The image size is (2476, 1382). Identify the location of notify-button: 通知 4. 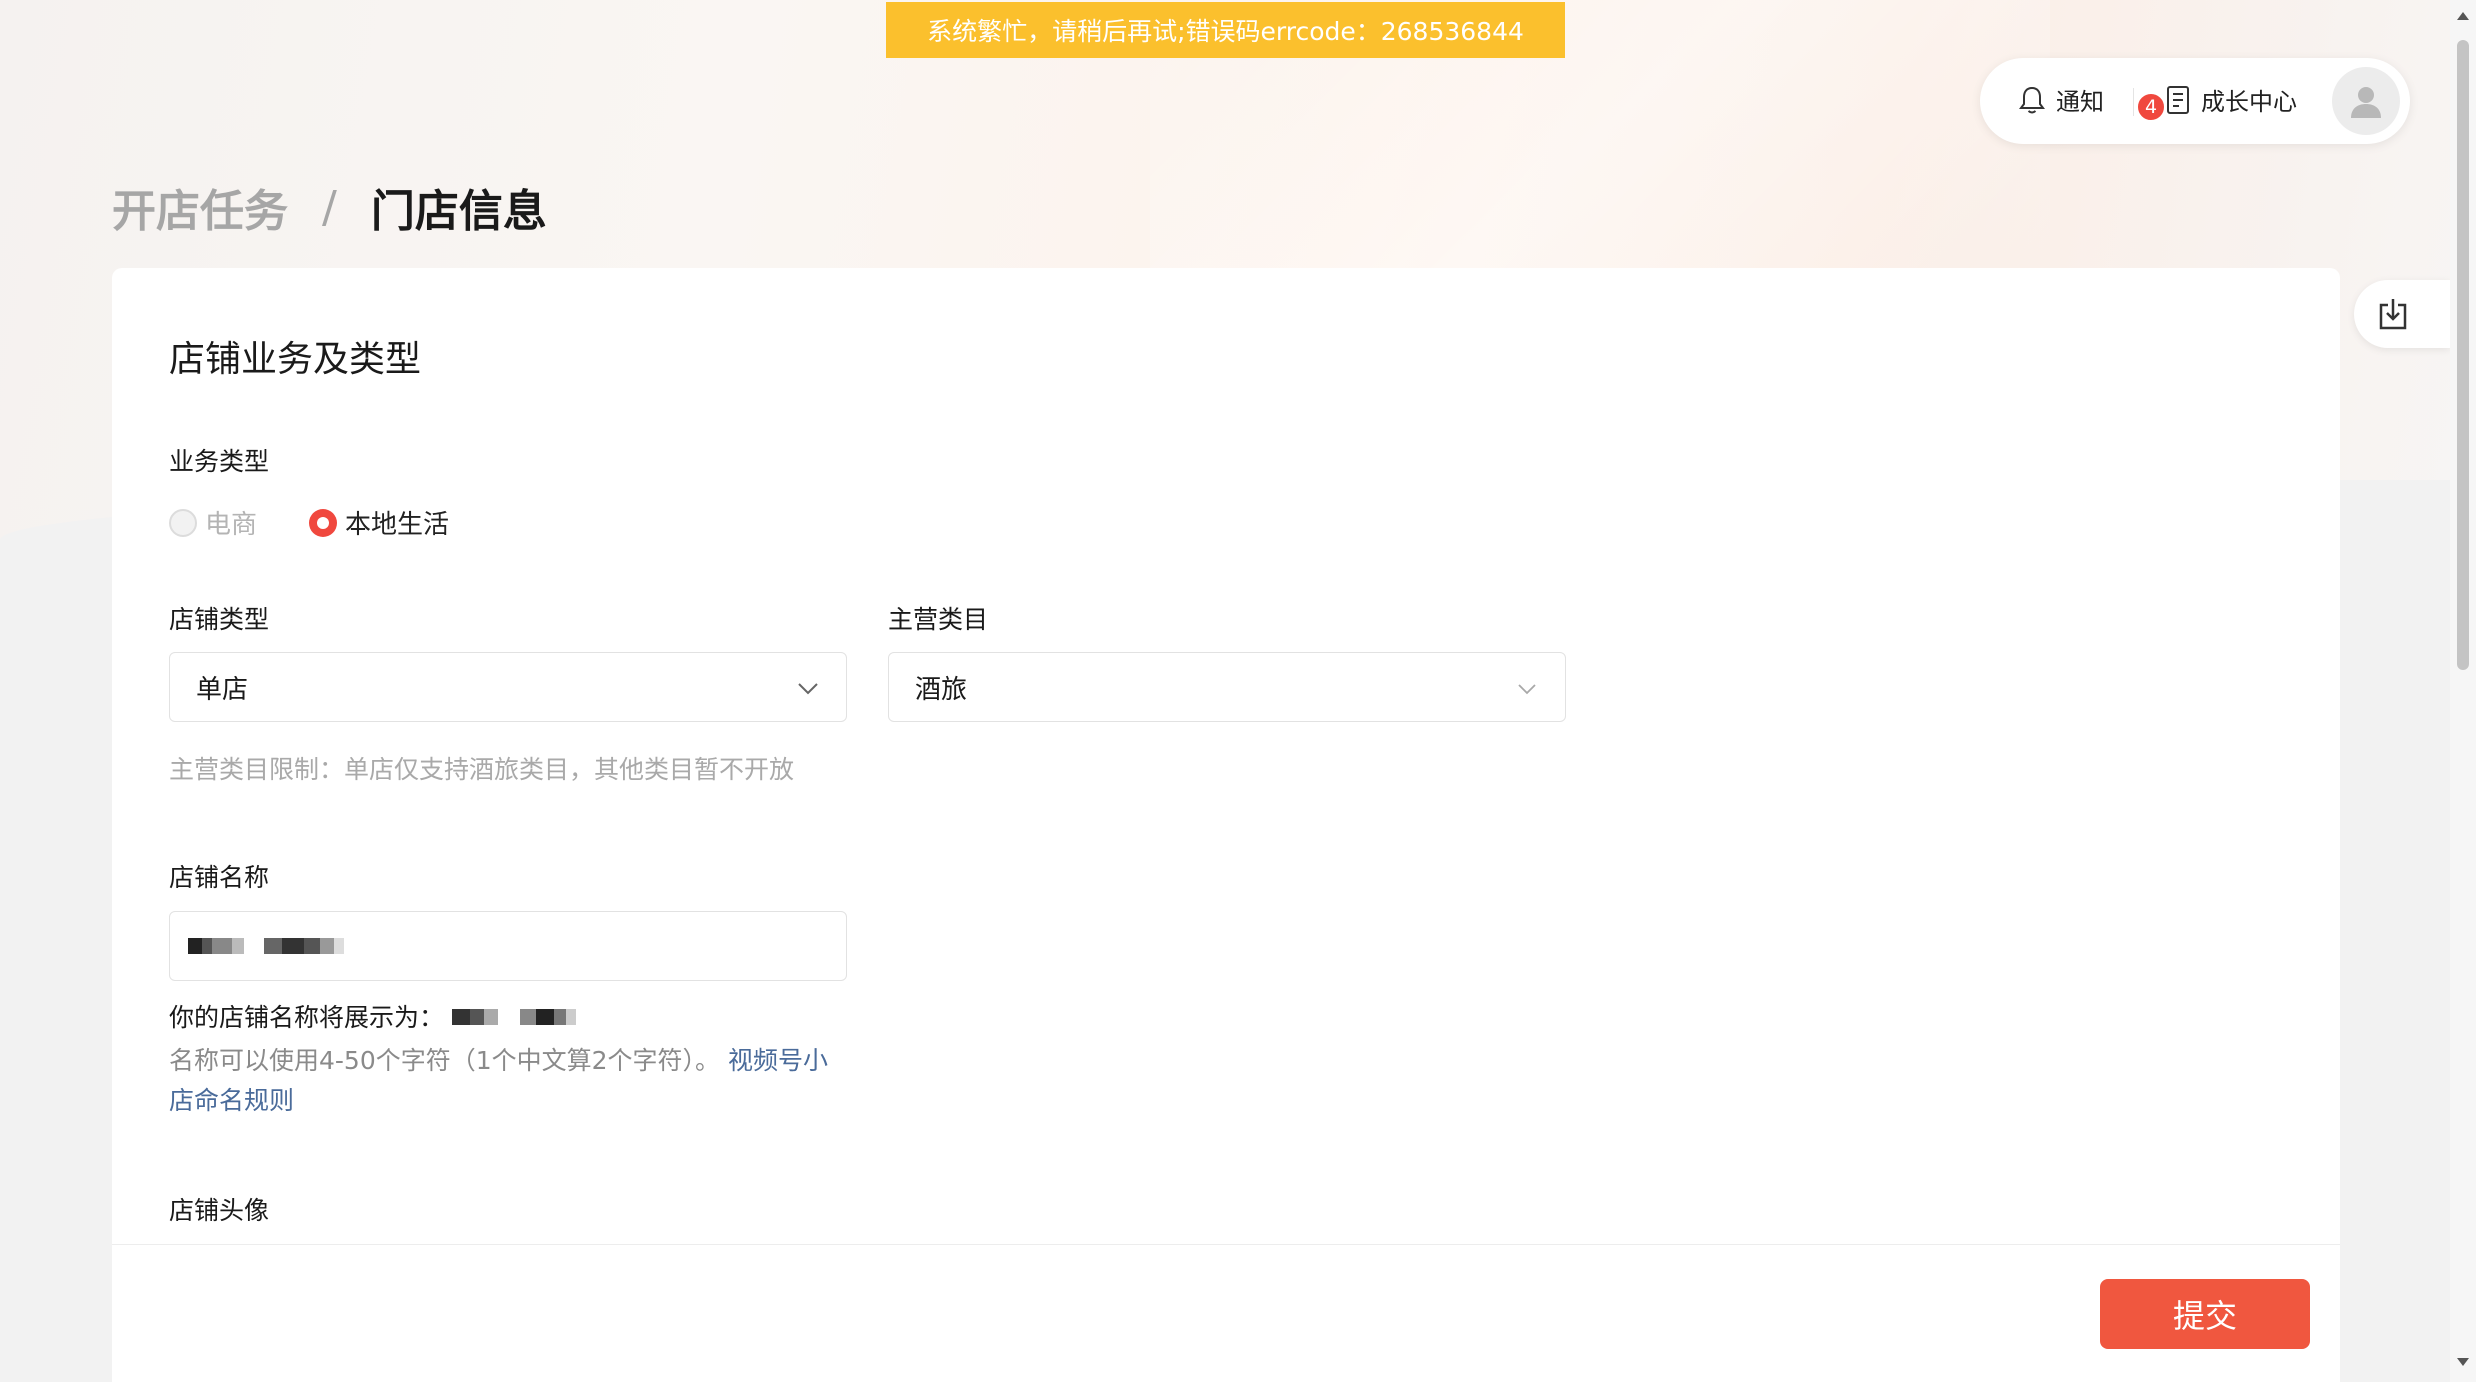
(2092, 102).